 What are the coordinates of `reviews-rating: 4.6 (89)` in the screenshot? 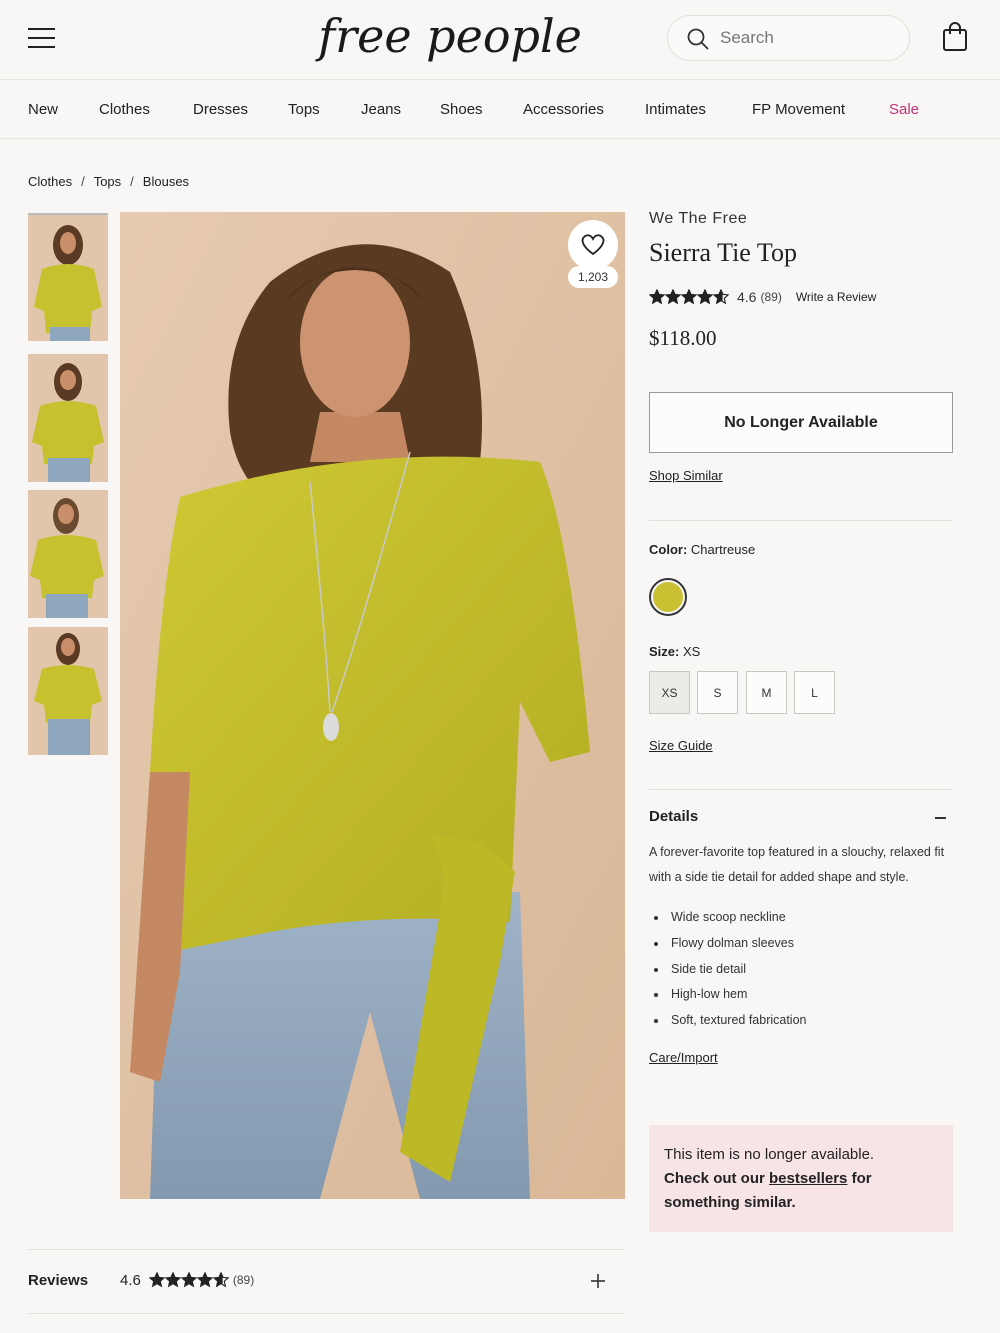 It's located at (187, 1280).